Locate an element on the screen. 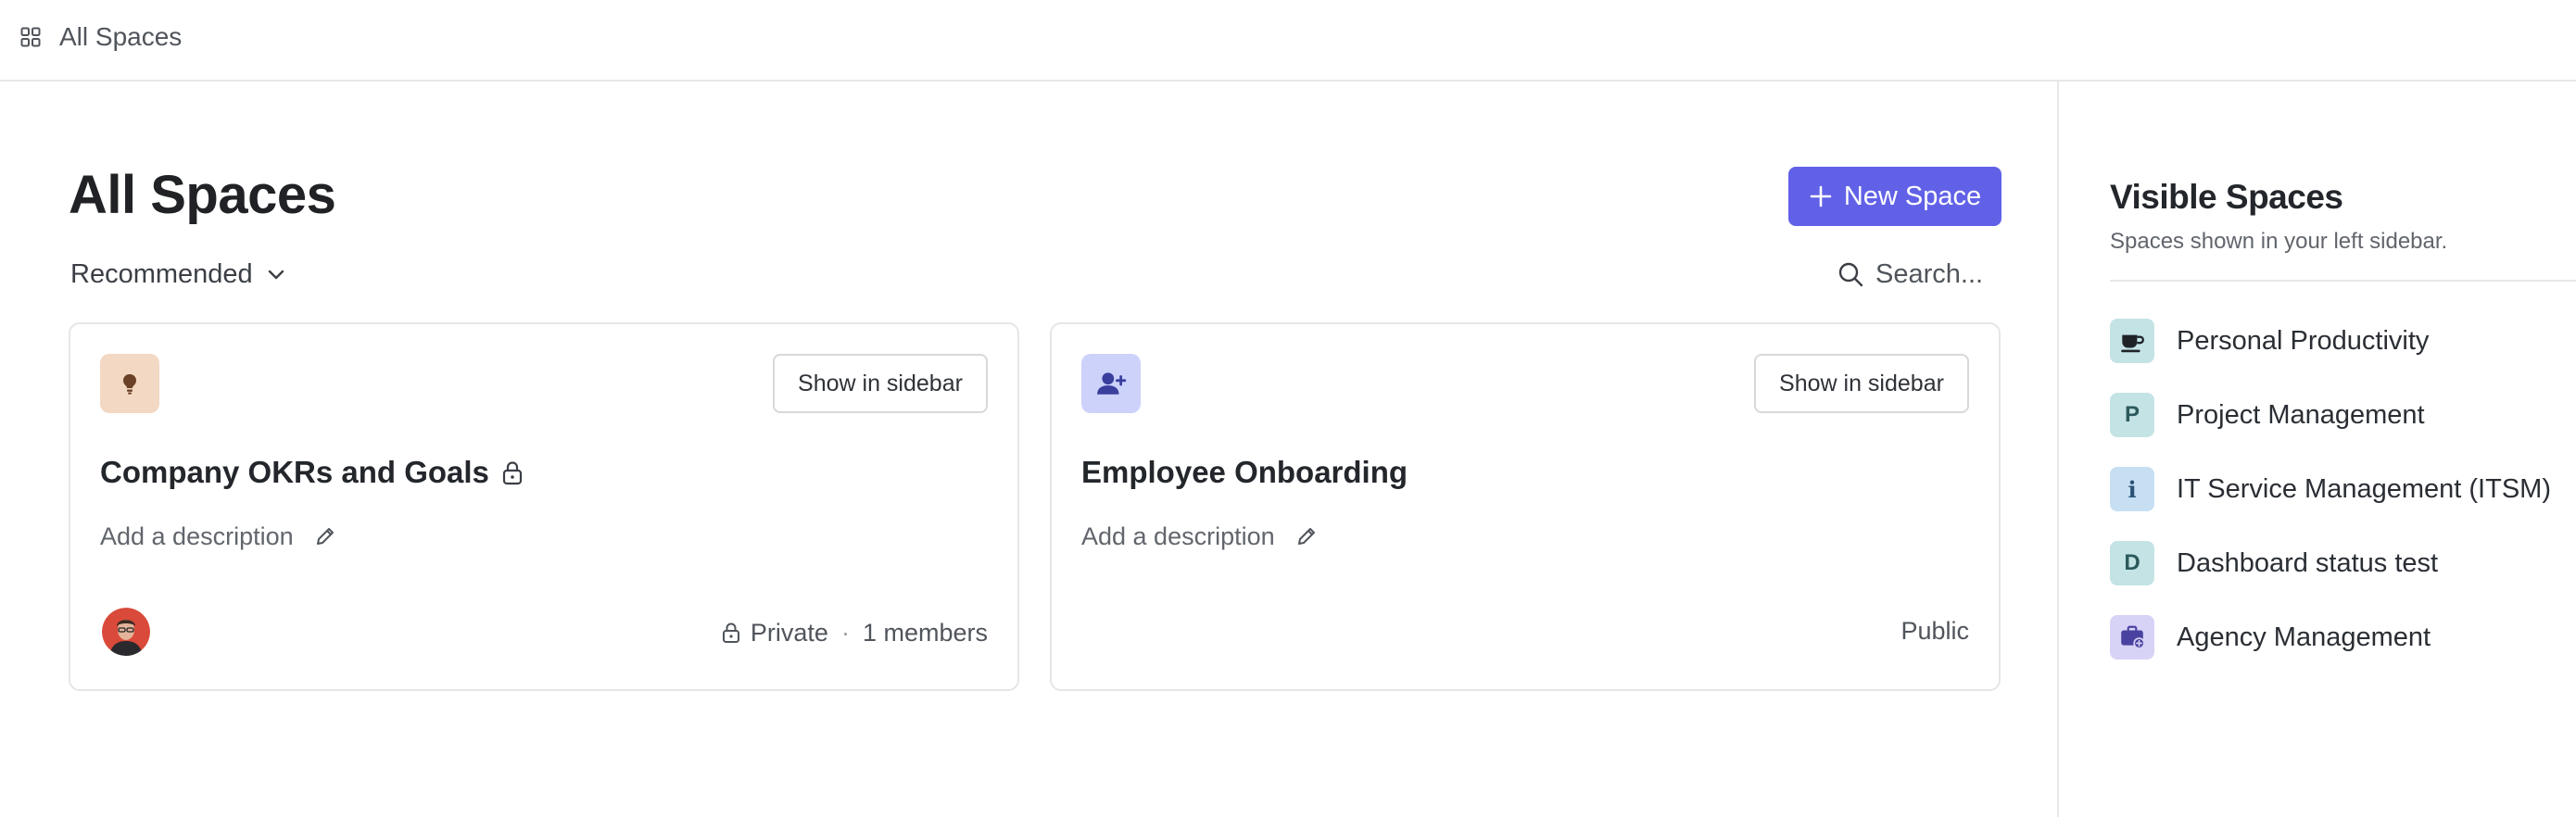 This screenshot has height=817, width=2576. visible-space-item: i IT Service Management (ITSM) is located at coordinates (2343, 489).